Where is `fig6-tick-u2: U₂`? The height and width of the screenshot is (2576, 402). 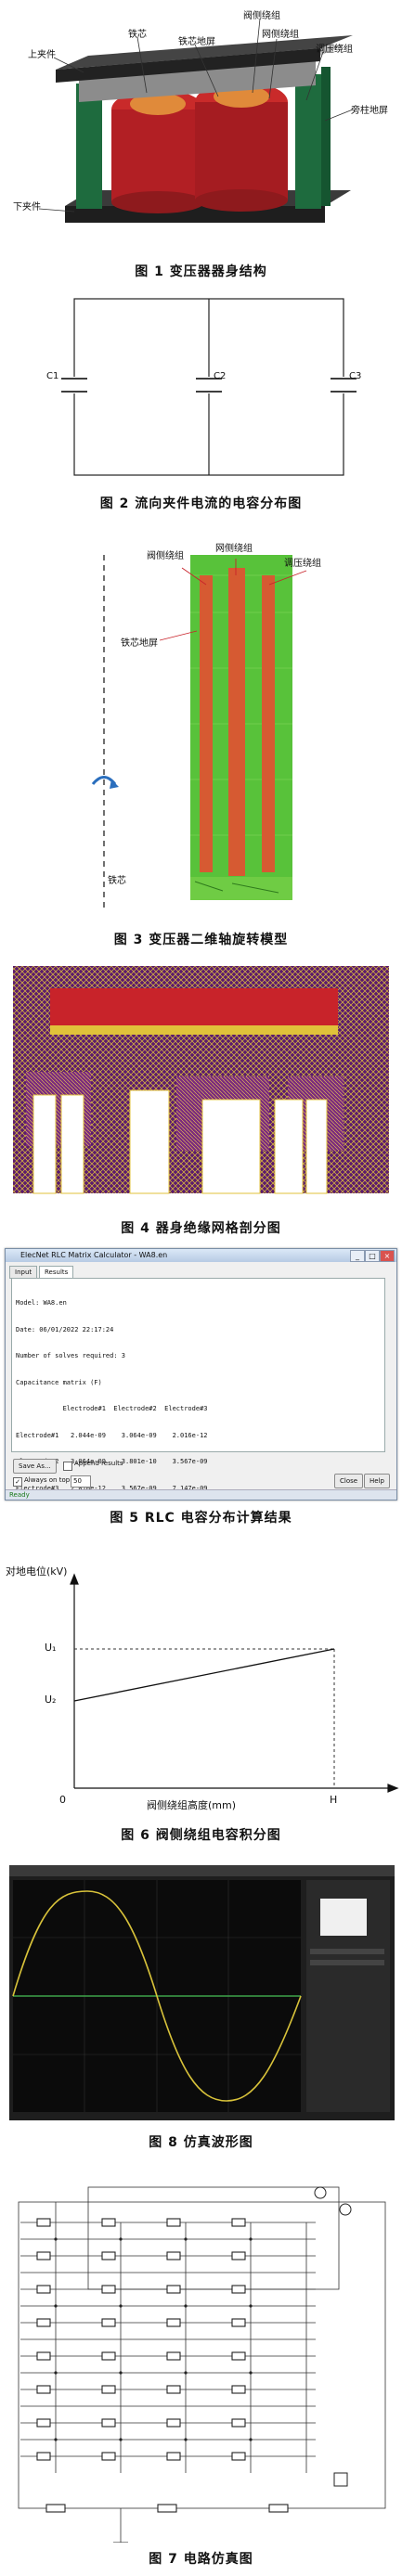 fig6-tick-u2: U₂ is located at coordinates (51, 1700).